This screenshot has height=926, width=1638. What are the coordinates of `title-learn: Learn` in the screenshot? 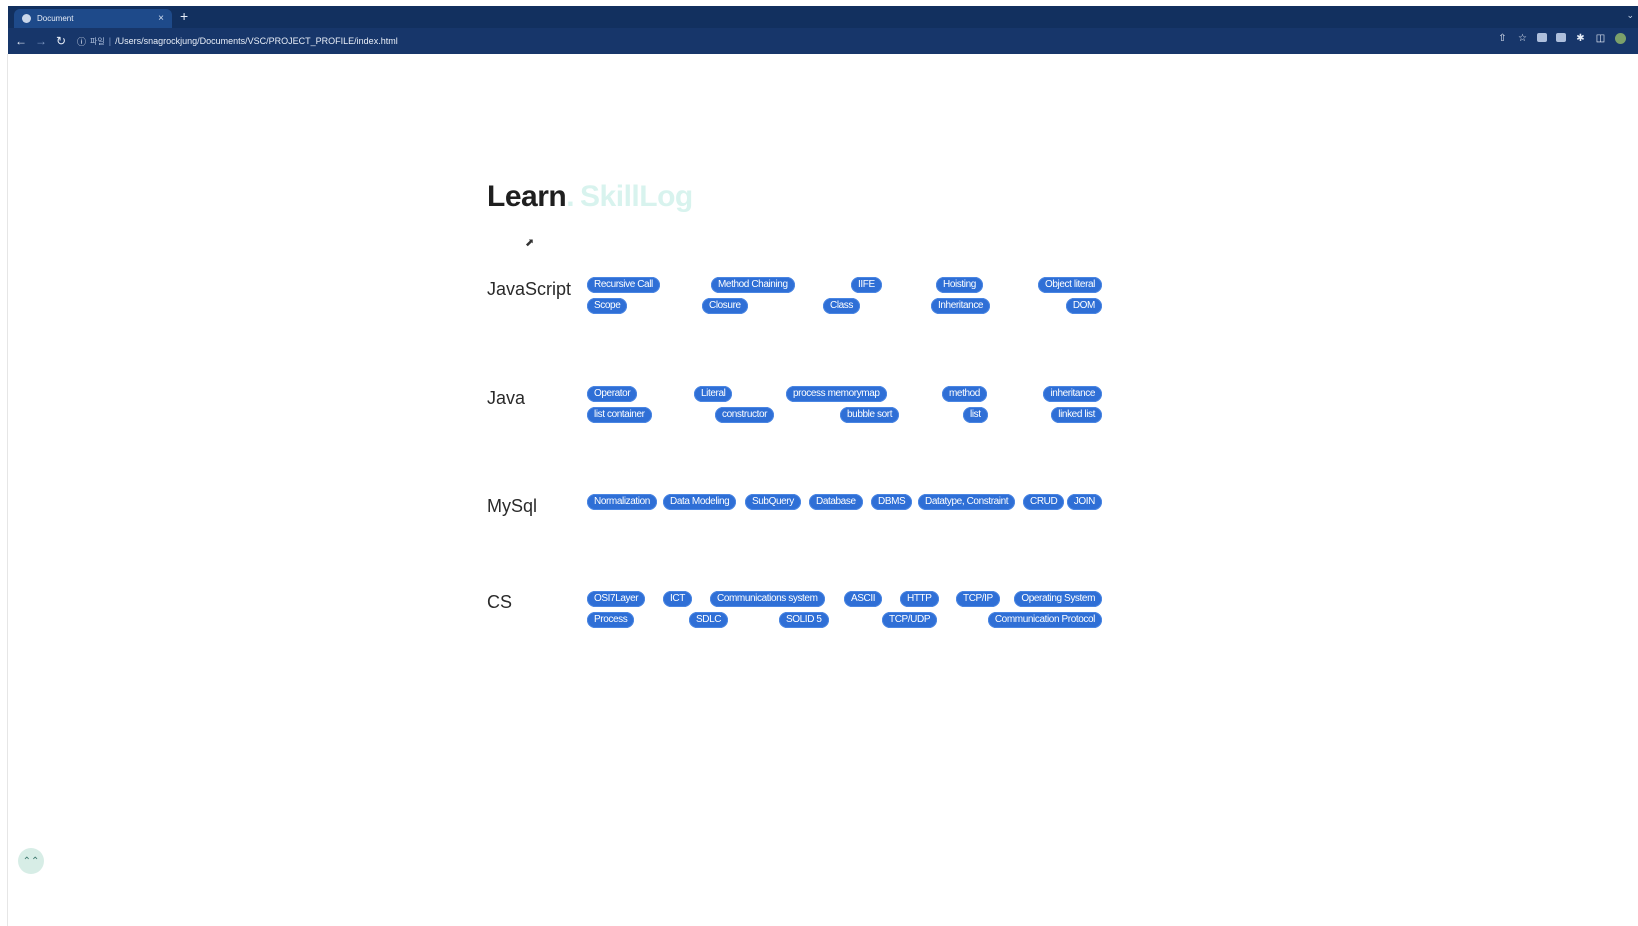 It's located at (527, 196).